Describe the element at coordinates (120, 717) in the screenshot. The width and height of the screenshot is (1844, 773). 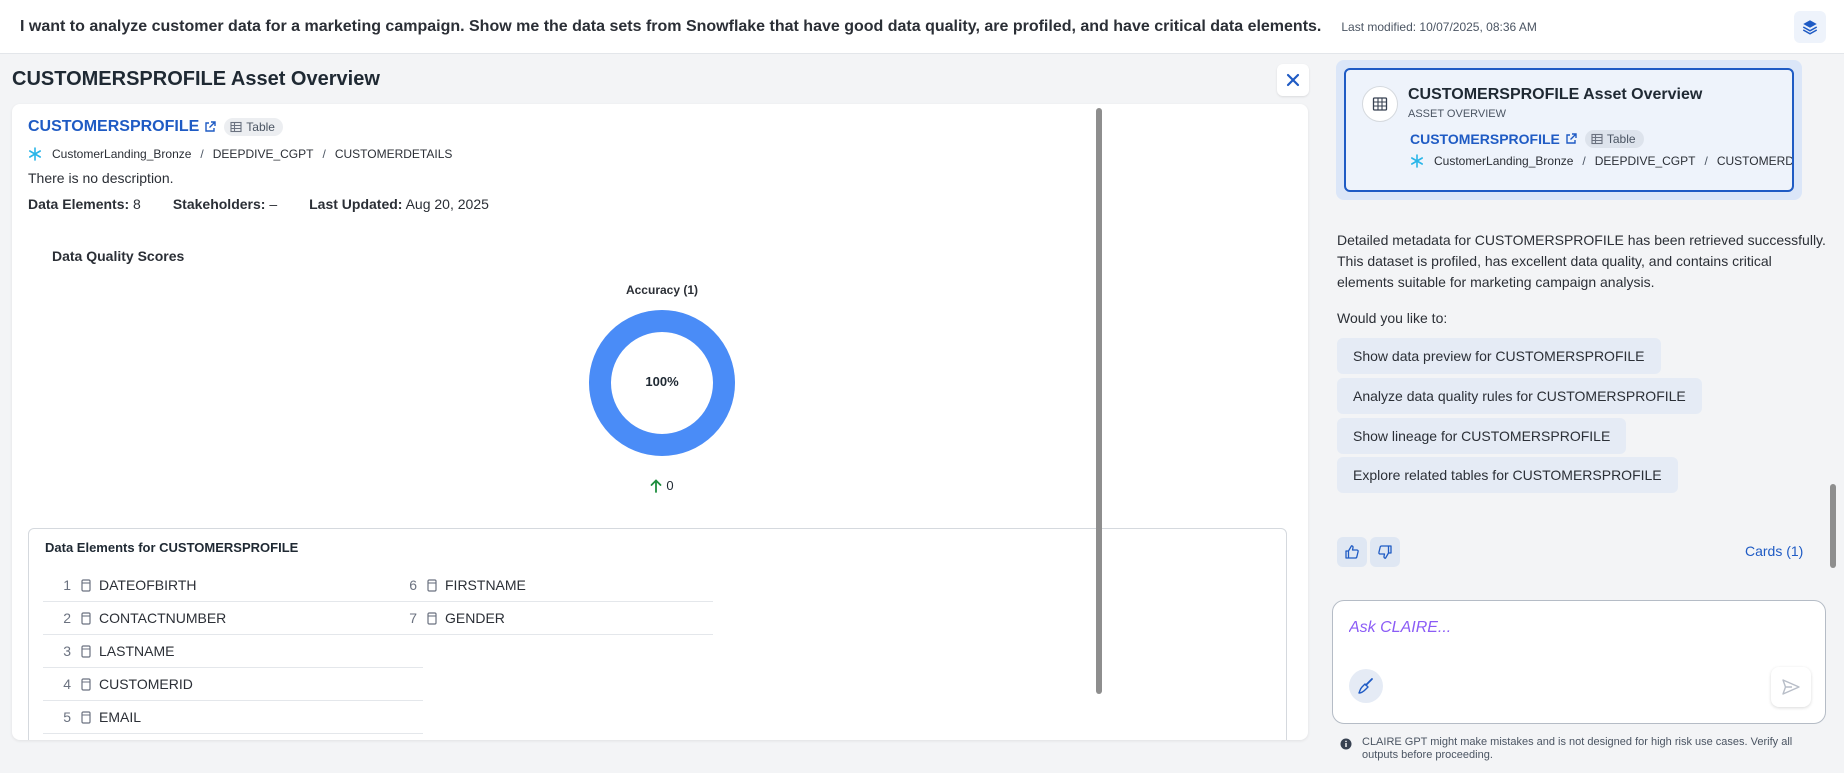
I see `data-element-name: EMAIL` at that location.